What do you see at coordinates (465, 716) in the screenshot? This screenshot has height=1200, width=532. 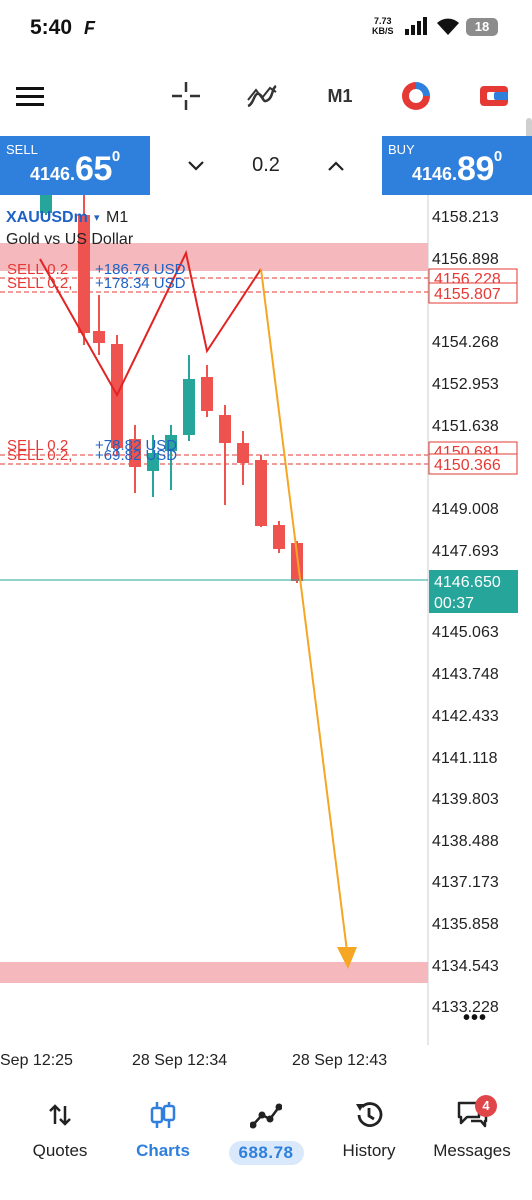 I see `price-tick: 4142.433` at bounding box center [465, 716].